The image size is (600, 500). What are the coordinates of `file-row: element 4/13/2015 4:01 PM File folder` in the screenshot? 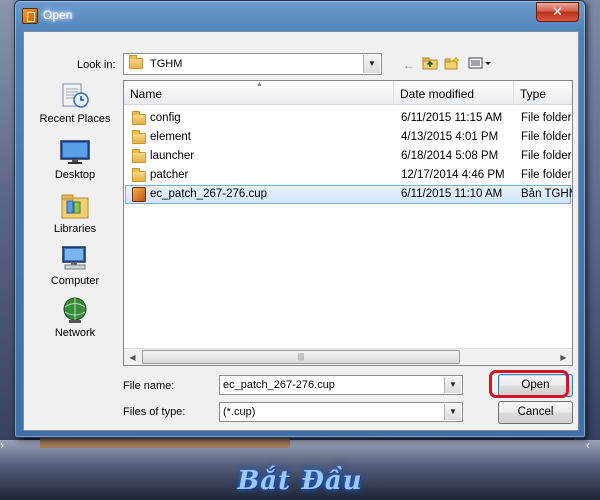 It's located at (348, 137).